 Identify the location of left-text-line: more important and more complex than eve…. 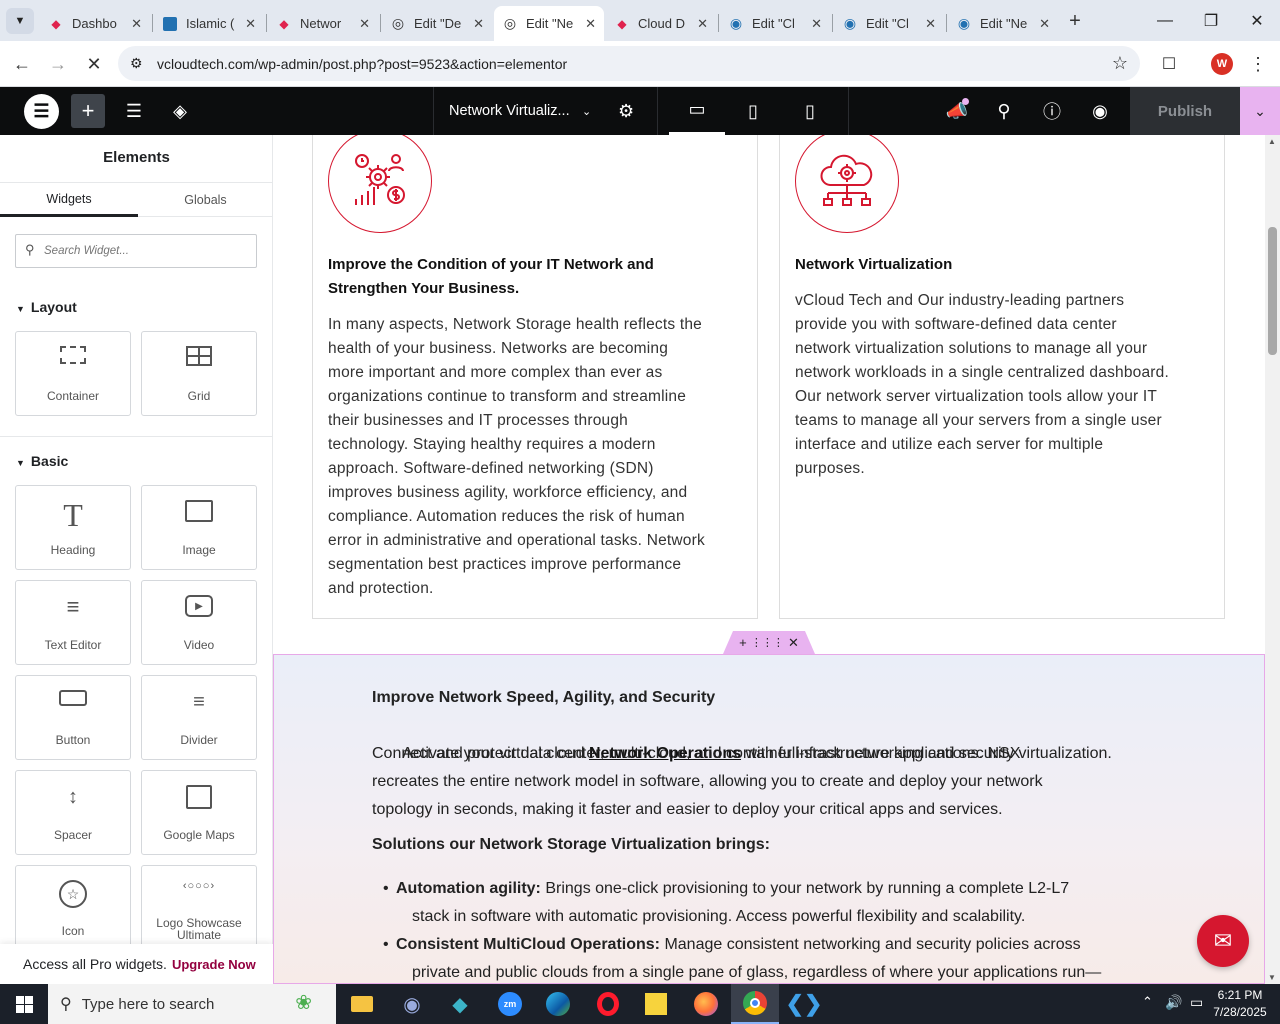
(495, 372).